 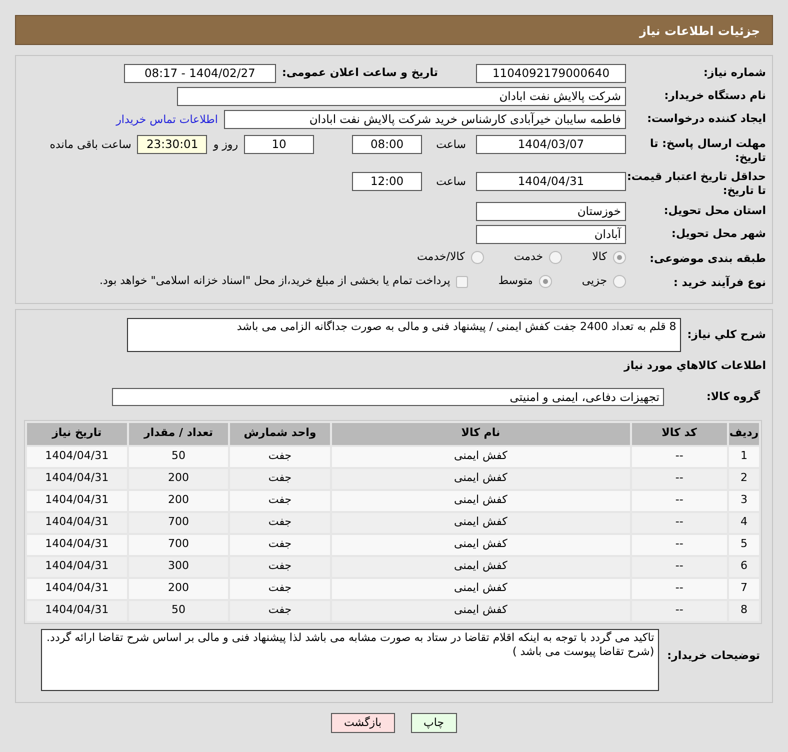 I want to click on section-title: اطلاعات کالاهاي مورد نياز, so click(x=695, y=366).